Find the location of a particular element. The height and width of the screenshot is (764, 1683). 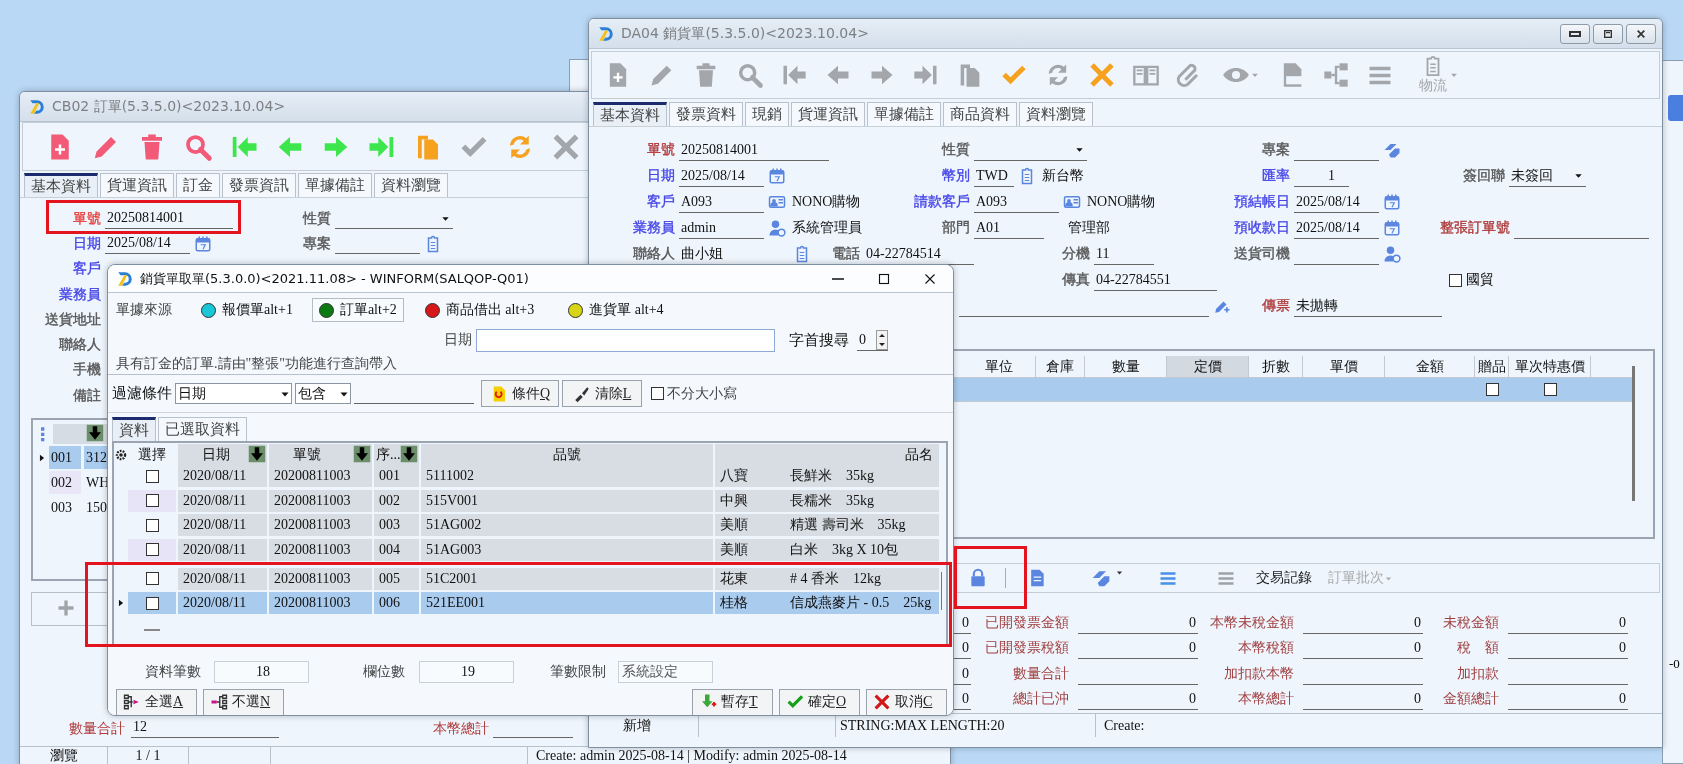

source-option: 商品借出 alt+3 is located at coordinates (479, 310).